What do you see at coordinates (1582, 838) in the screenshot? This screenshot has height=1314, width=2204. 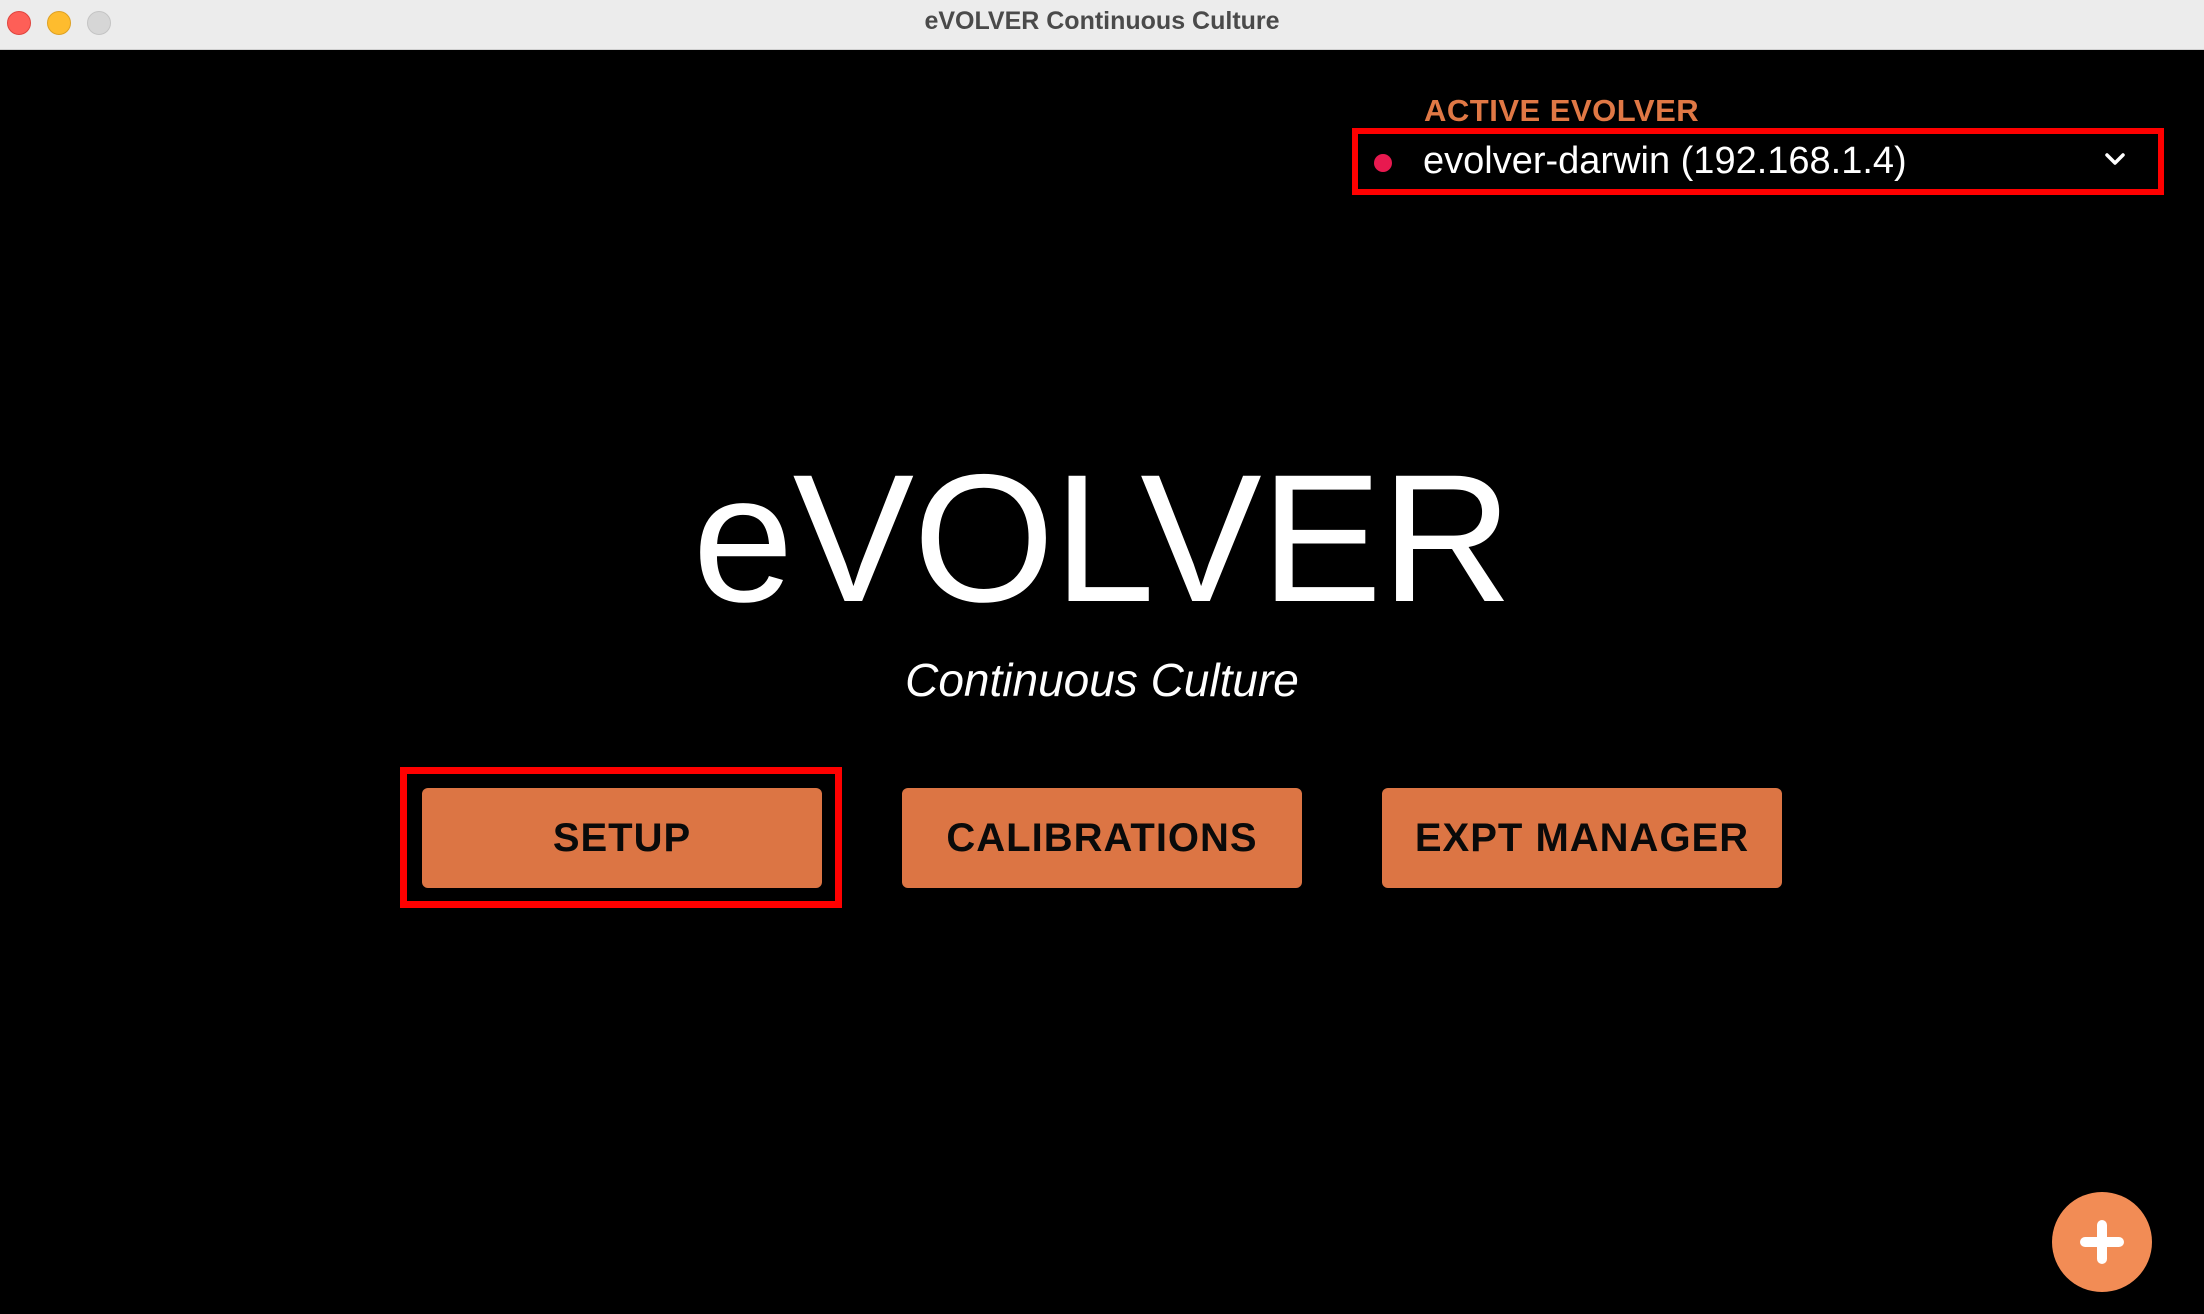 I see `expt-manager-button: EXPT MANAGER` at bounding box center [1582, 838].